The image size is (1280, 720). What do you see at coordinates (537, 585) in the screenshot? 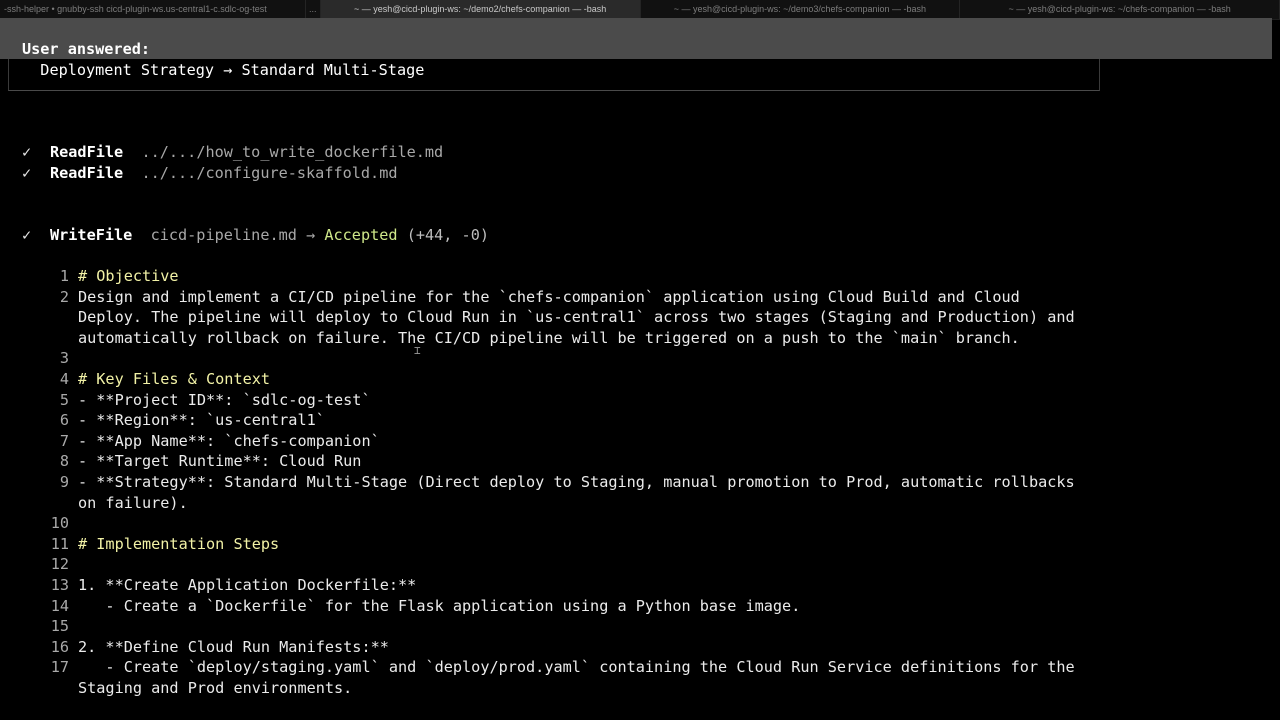
I see `code-line: 13 1. **Create Application Dockerfile:**` at bounding box center [537, 585].